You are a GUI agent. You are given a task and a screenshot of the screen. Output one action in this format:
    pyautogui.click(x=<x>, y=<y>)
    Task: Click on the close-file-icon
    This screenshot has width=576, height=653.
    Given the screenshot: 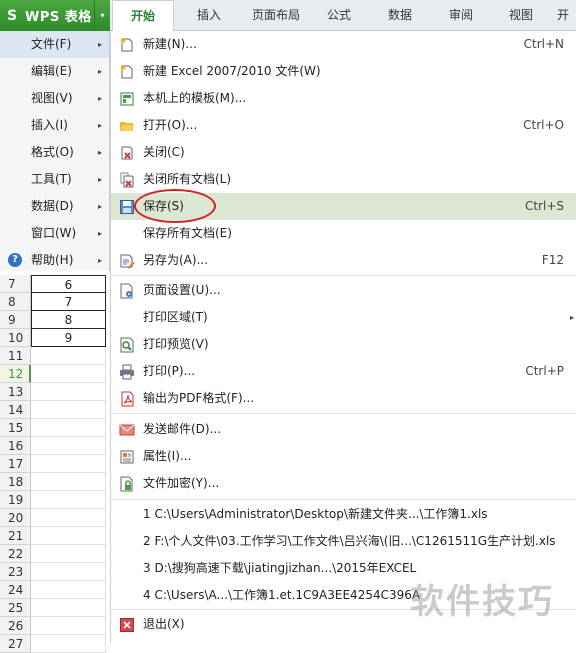 What is the action you would take?
    pyautogui.click(x=127, y=153)
    